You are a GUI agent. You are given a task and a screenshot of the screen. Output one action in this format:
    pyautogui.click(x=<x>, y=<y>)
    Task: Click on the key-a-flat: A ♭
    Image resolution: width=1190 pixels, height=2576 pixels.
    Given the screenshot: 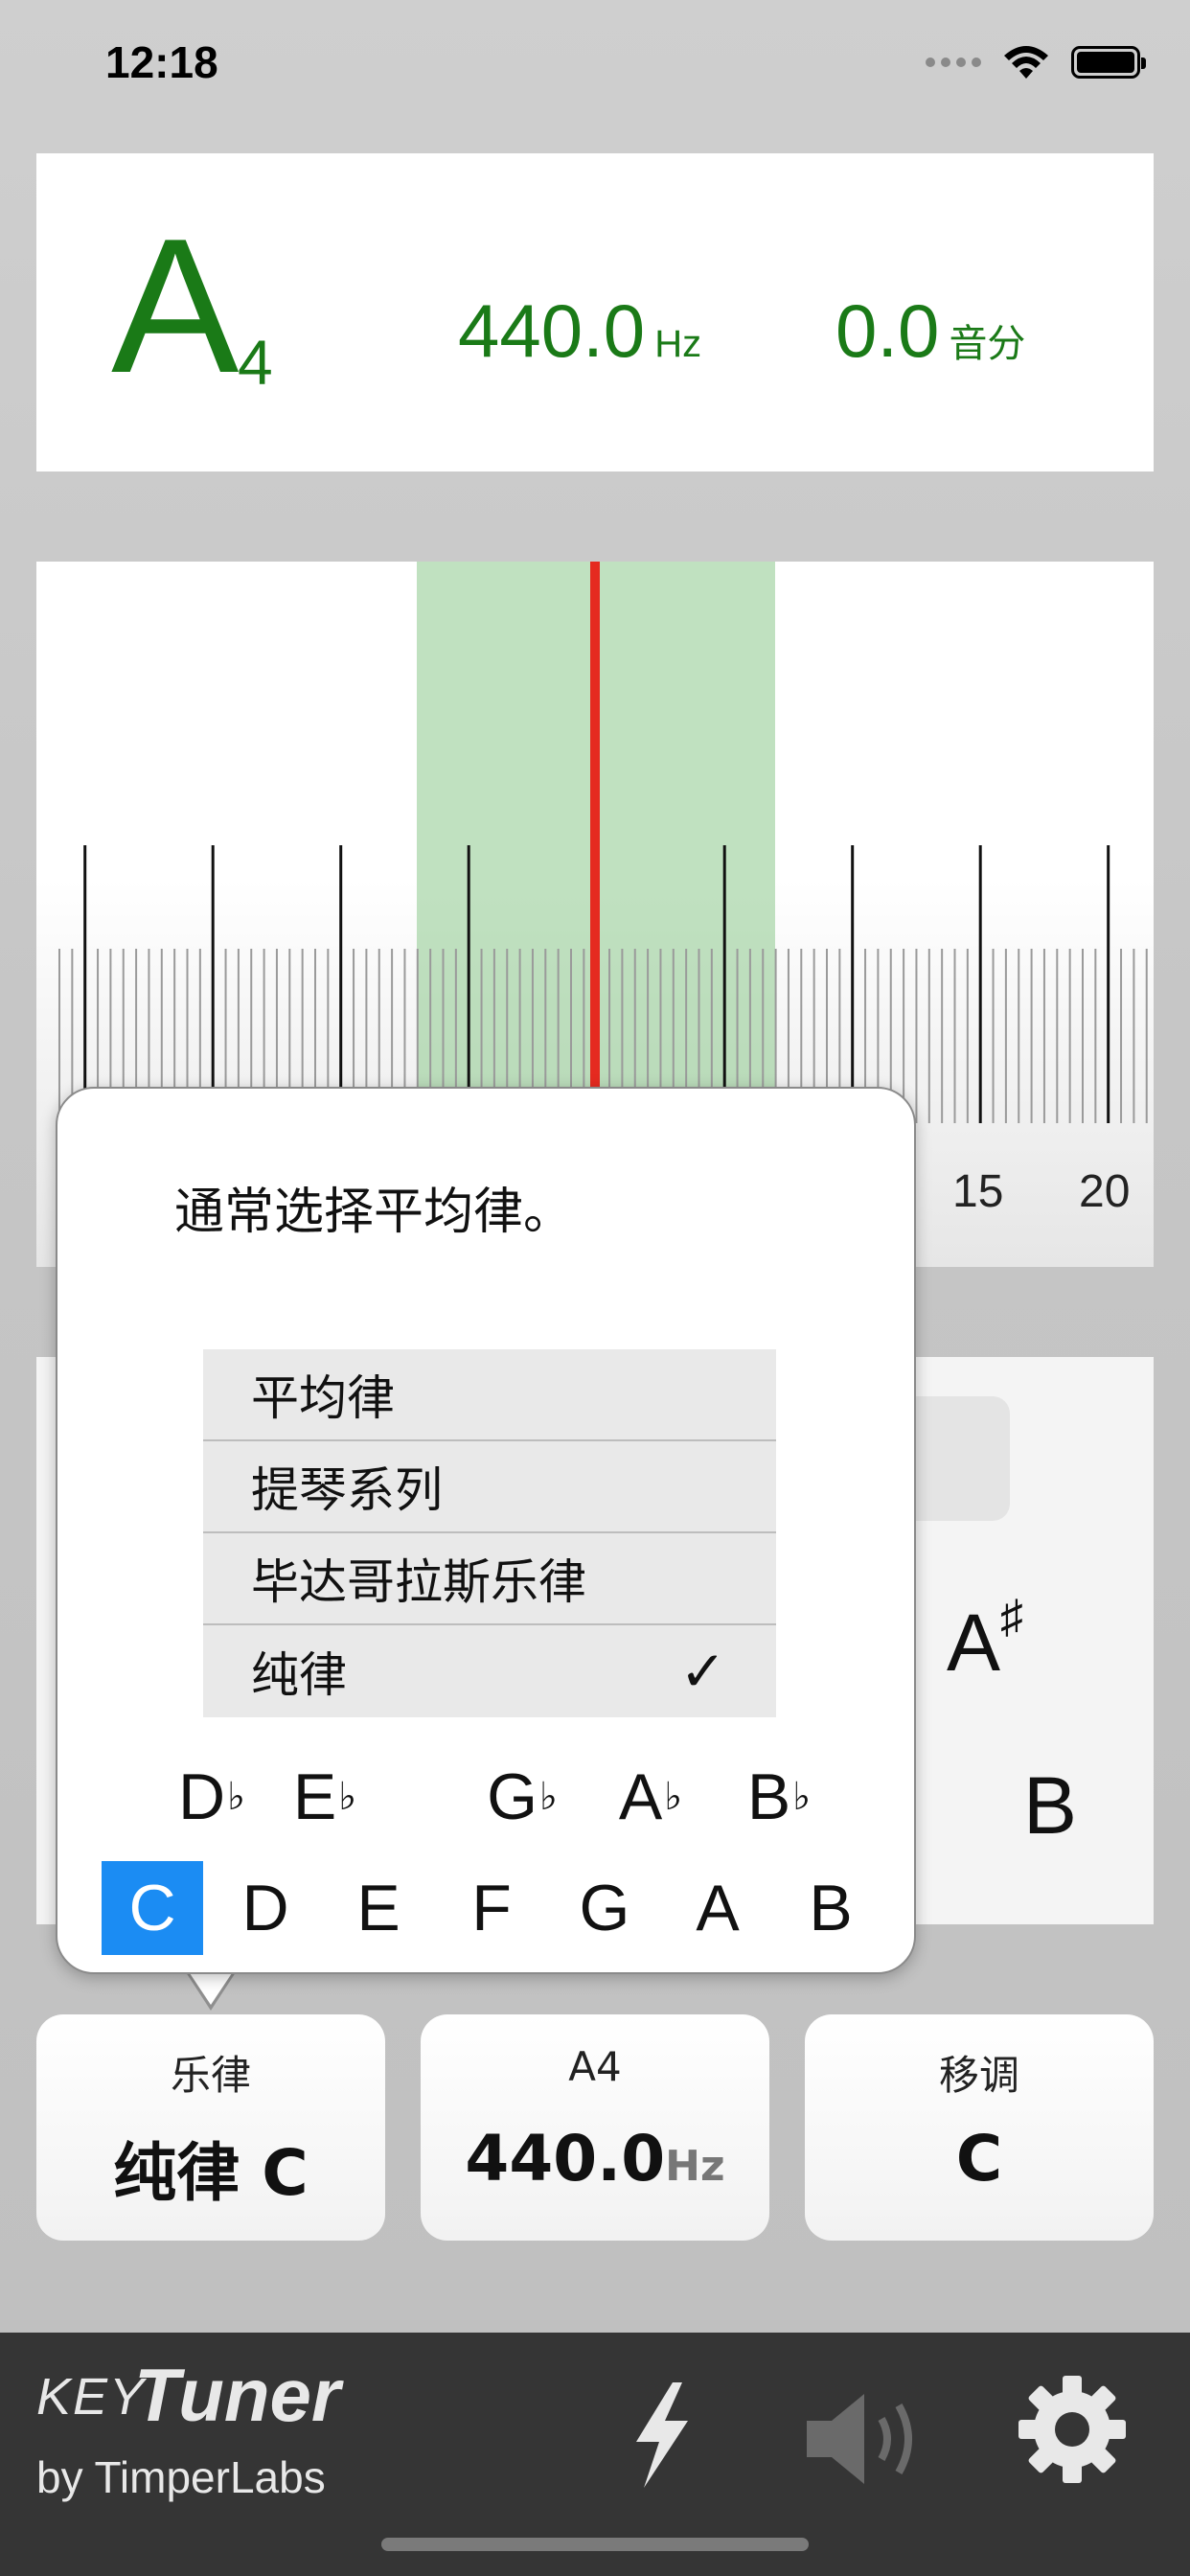 What is the action you would take?
    pyautogui.click(x=651, y=1797)
    